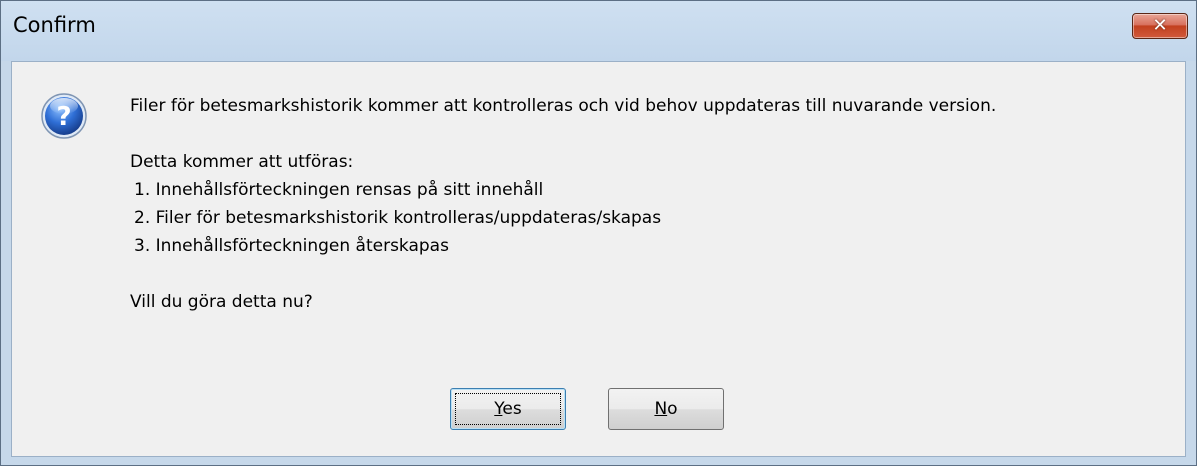  What do you see at coordinates (54, 25) in the screenshot?
I see `window-title: Confirm` at bounding box center [54, 25].